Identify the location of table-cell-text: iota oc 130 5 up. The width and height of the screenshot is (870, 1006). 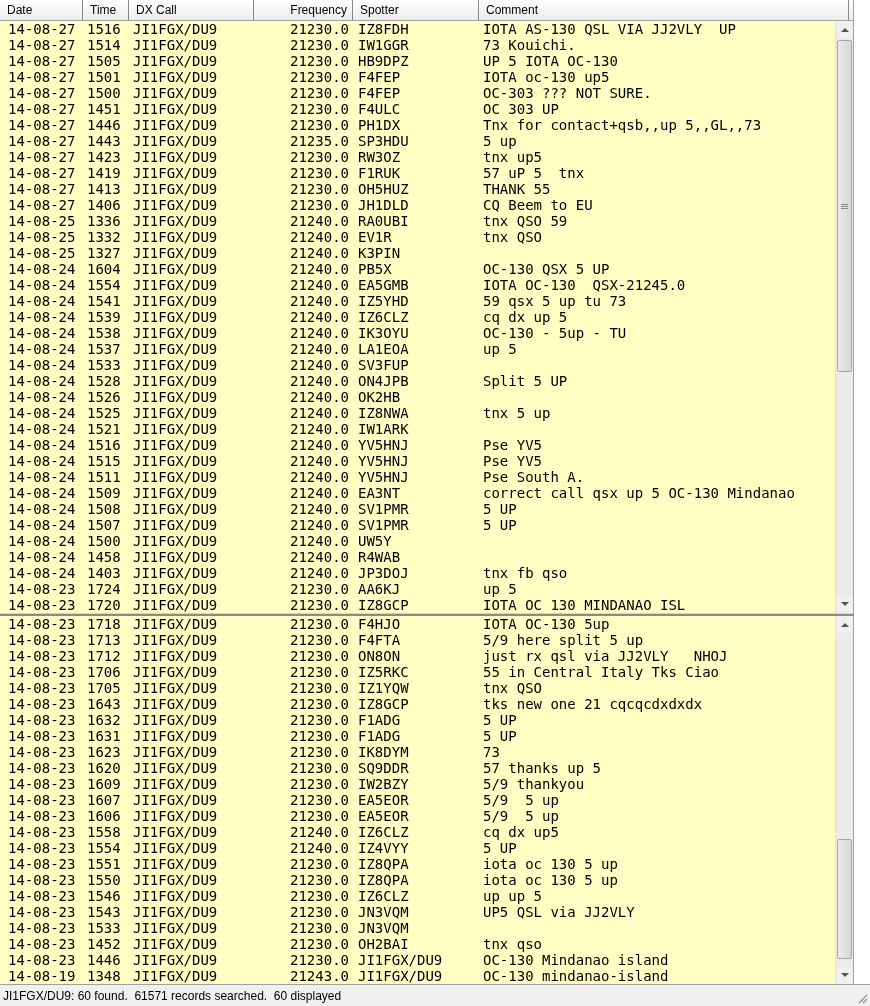
(551, 864).